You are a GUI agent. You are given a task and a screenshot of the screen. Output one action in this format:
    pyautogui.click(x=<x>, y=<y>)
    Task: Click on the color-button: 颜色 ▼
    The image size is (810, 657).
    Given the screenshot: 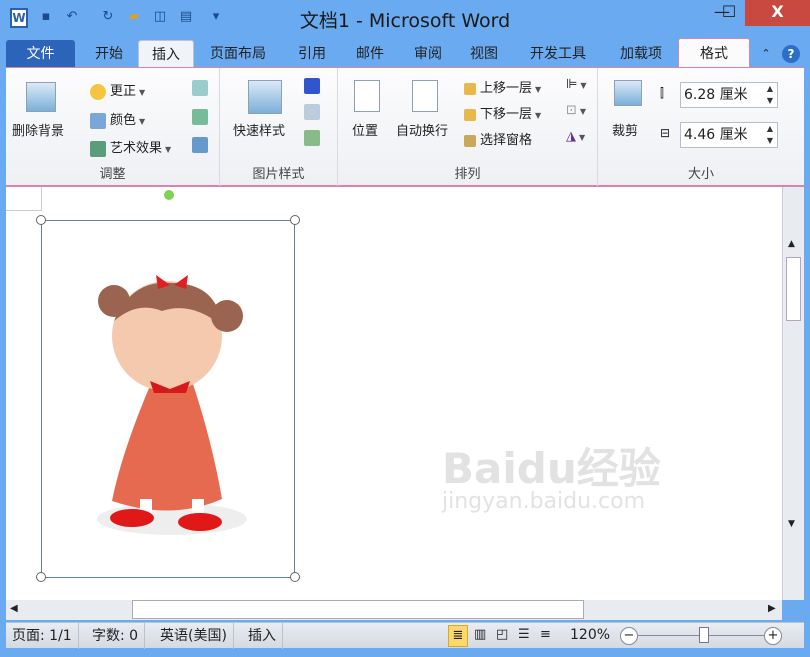 What is the action you would take?
    pyautogui.click(x=117, y=119)
    